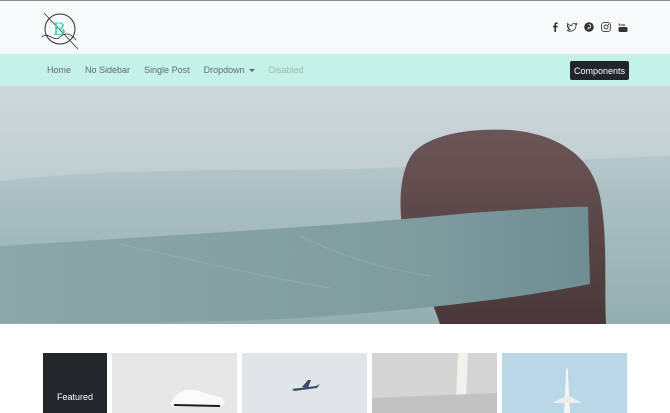 This screenshot has height=413, width=670. I want to click on caret-down-icon, so click(251, 71).